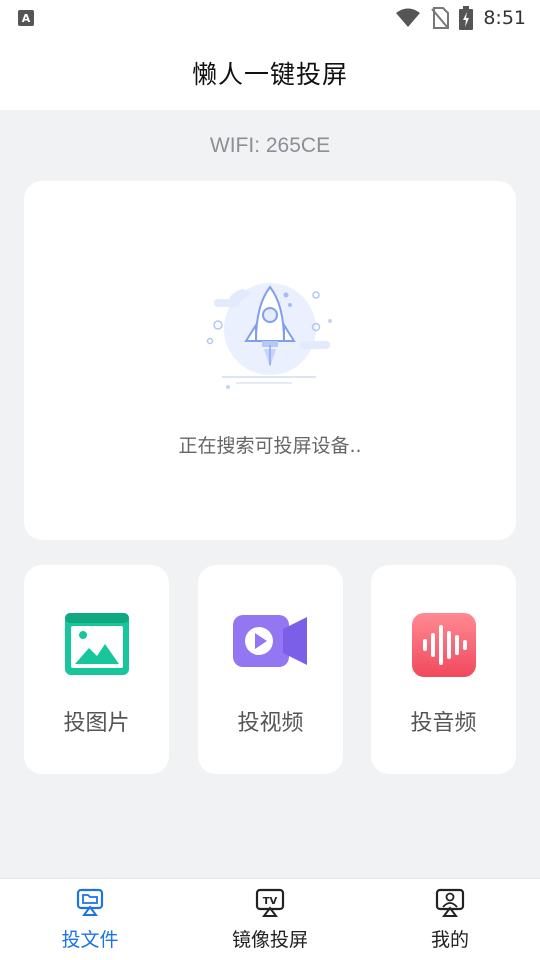  Describe the element at coordinates (90, 902) in the screenshot. I see `cast-file-icon` at that location.